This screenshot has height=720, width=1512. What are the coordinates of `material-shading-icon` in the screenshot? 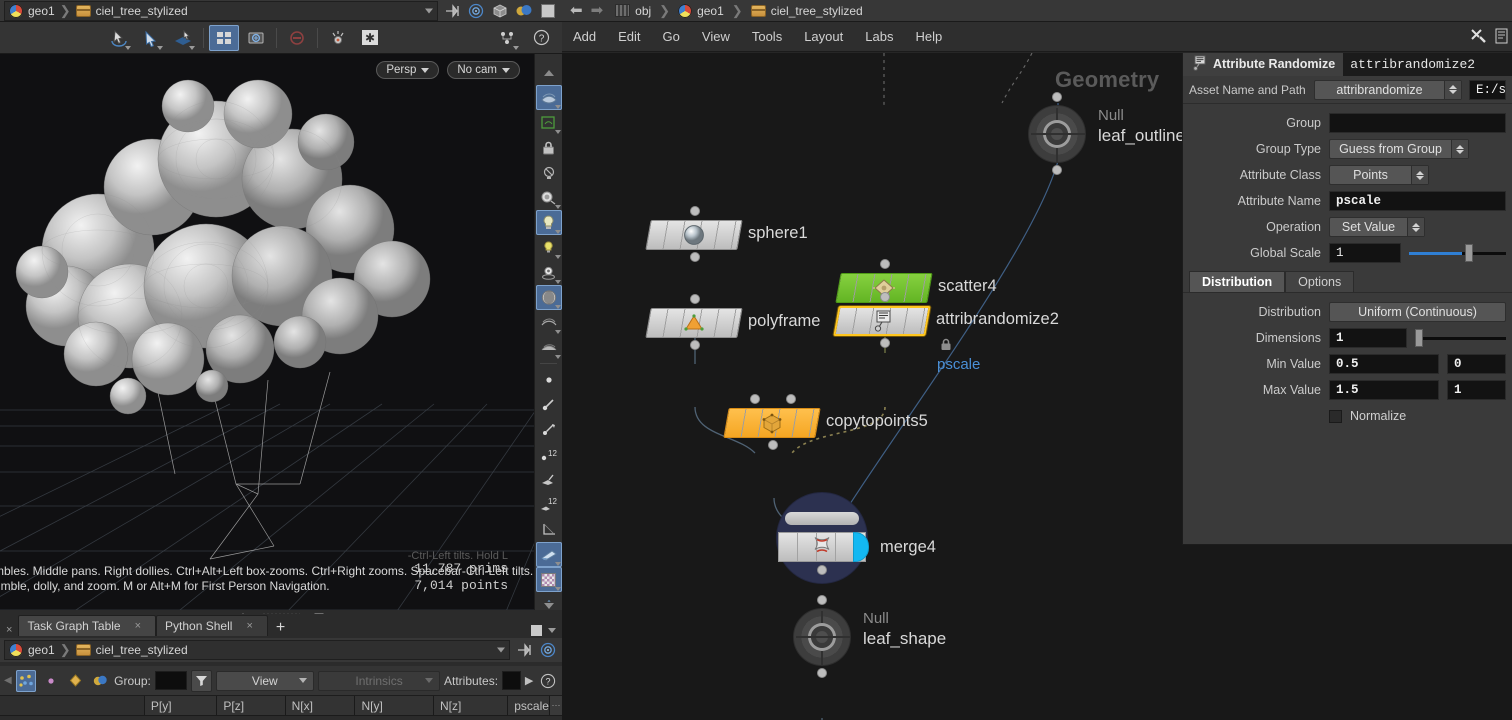 It's located at (548, 297).